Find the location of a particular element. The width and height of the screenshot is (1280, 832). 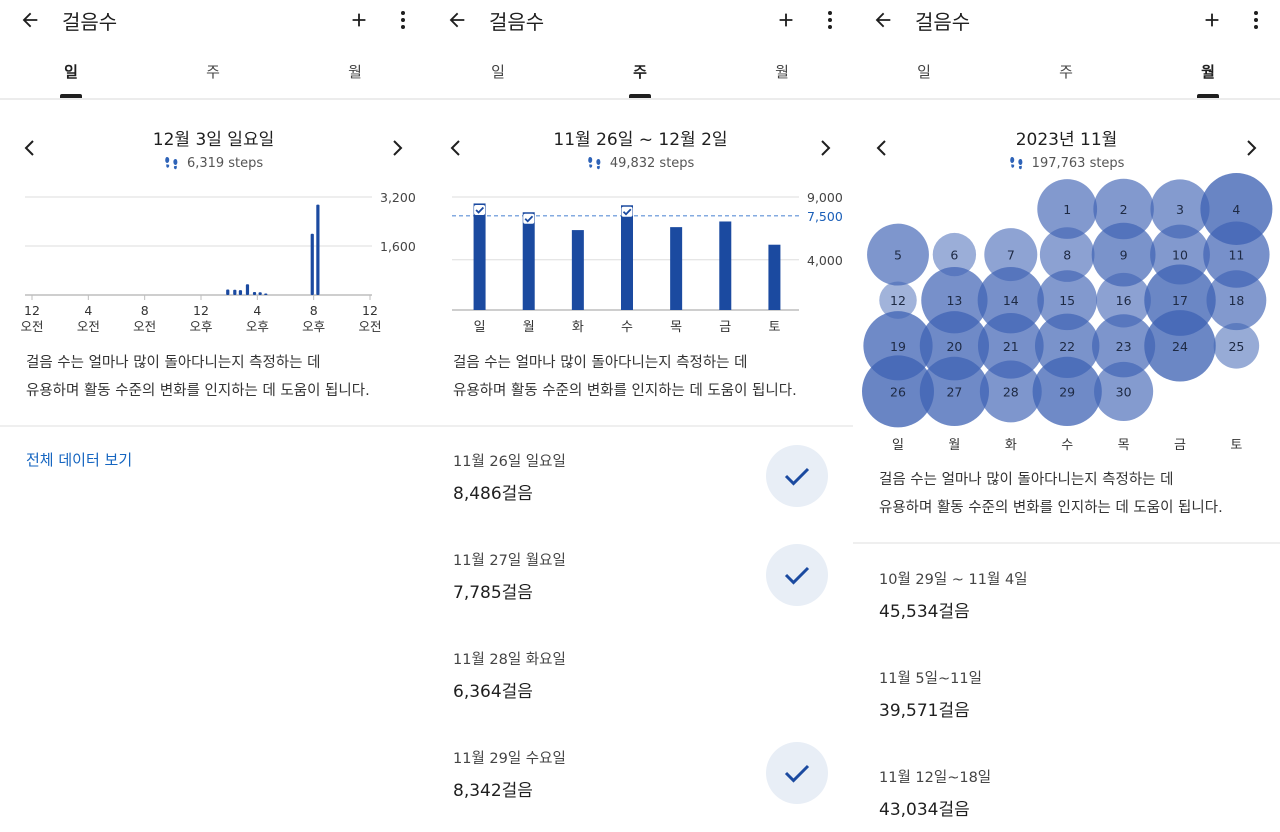

tab-label: 월 is located at coordinates (1208, 72).